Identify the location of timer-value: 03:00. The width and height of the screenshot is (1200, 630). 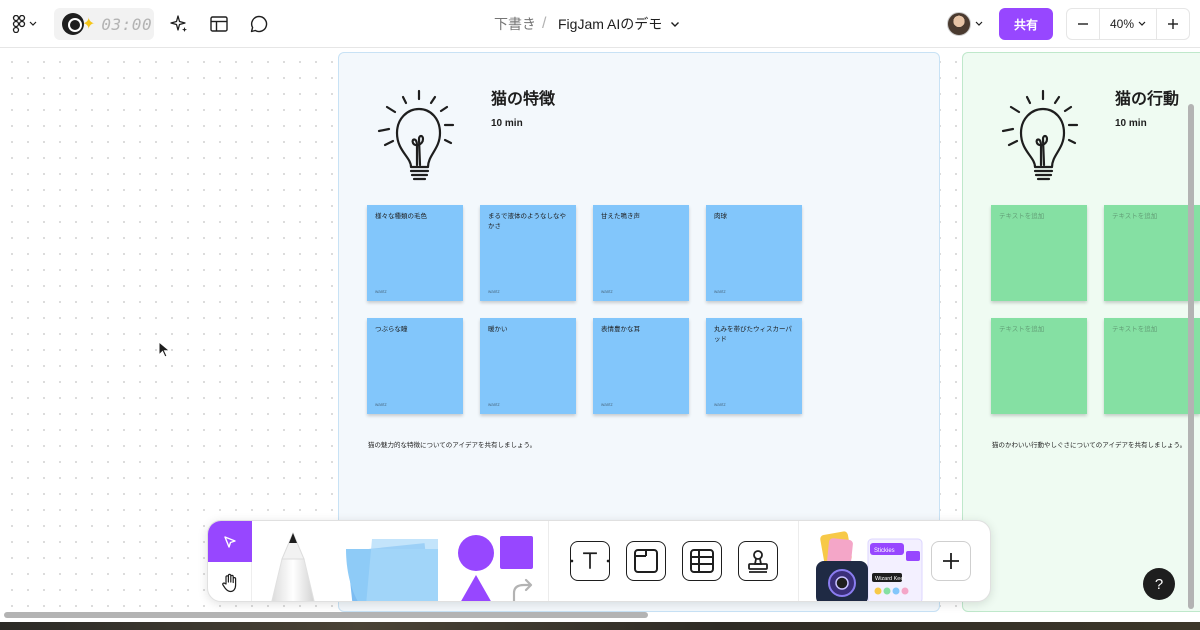
(127, 24).